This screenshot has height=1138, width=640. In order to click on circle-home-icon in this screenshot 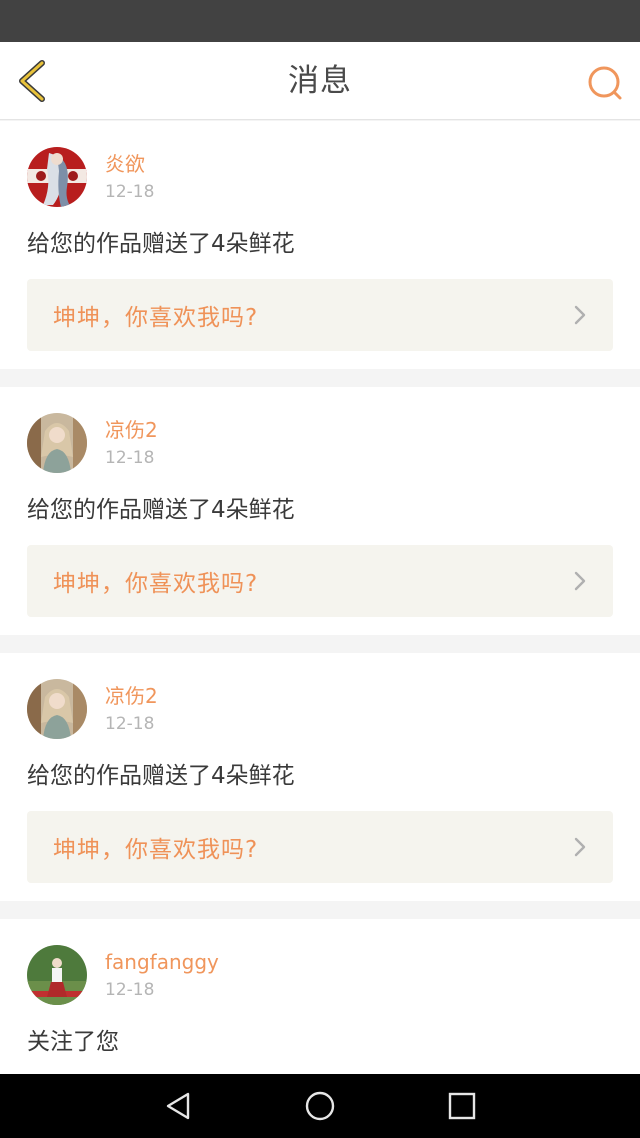, I will do `click(320, 1106)`.